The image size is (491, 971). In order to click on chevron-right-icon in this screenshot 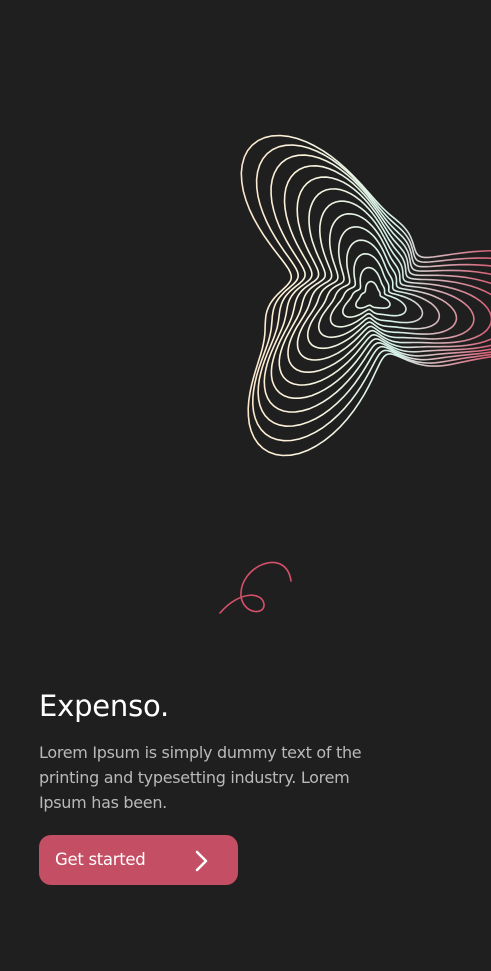, I will do `click(201, 861)`.